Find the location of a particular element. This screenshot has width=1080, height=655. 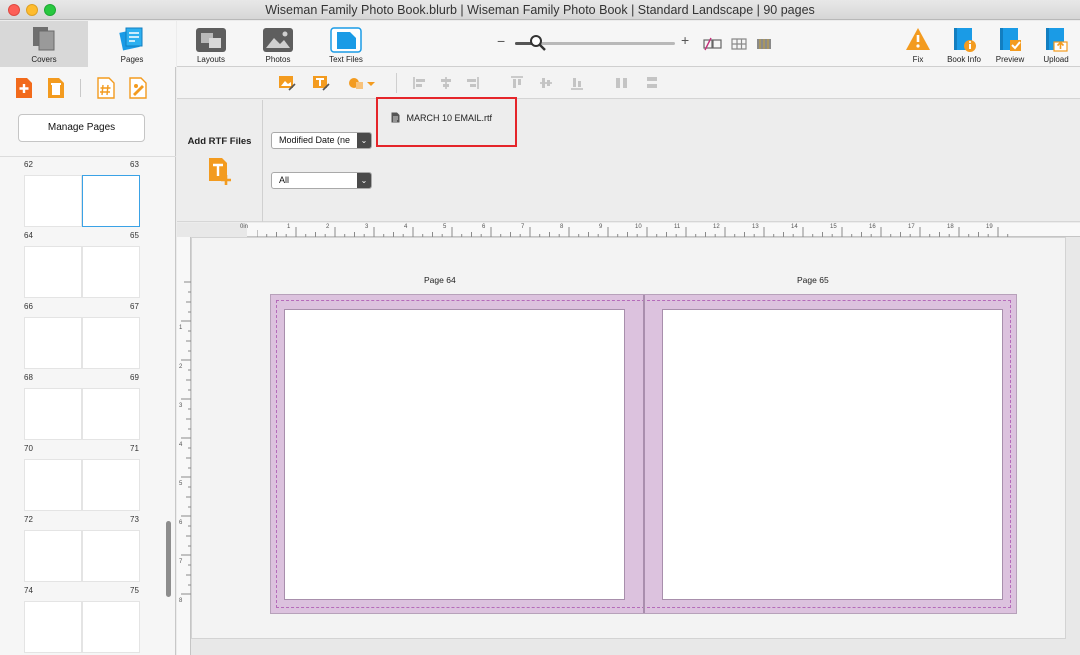

sort-select: Modified Date (ne ⌄ is located at coordinates (321, 140).